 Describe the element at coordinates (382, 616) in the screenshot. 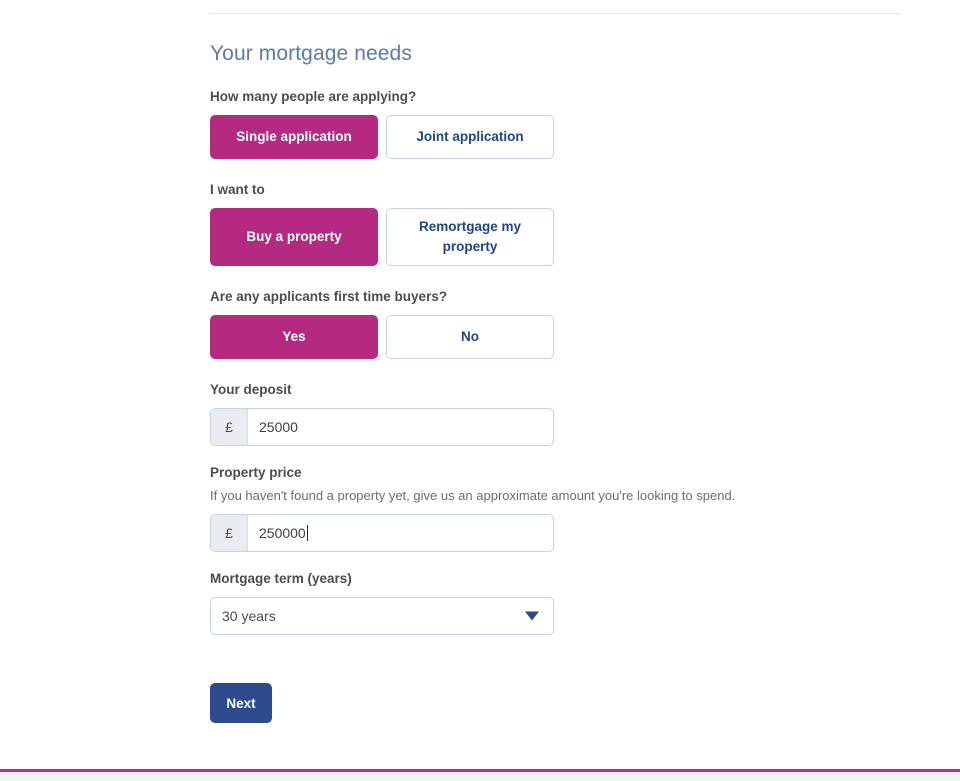

I see `mortgage-term-select: 30 years` at that location.